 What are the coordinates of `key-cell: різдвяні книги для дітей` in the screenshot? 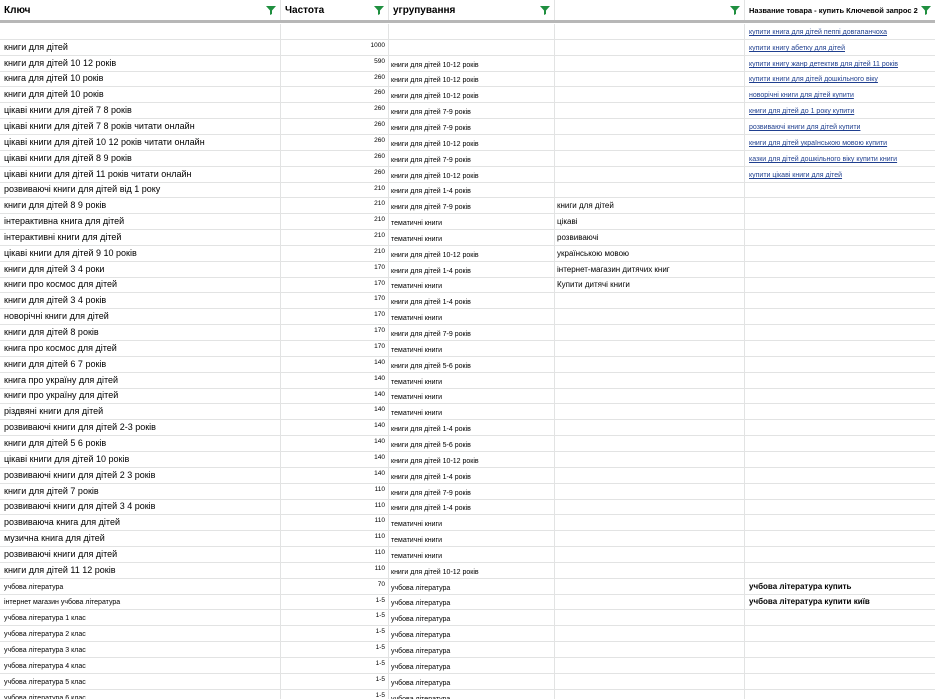 It's located at (140, 412).